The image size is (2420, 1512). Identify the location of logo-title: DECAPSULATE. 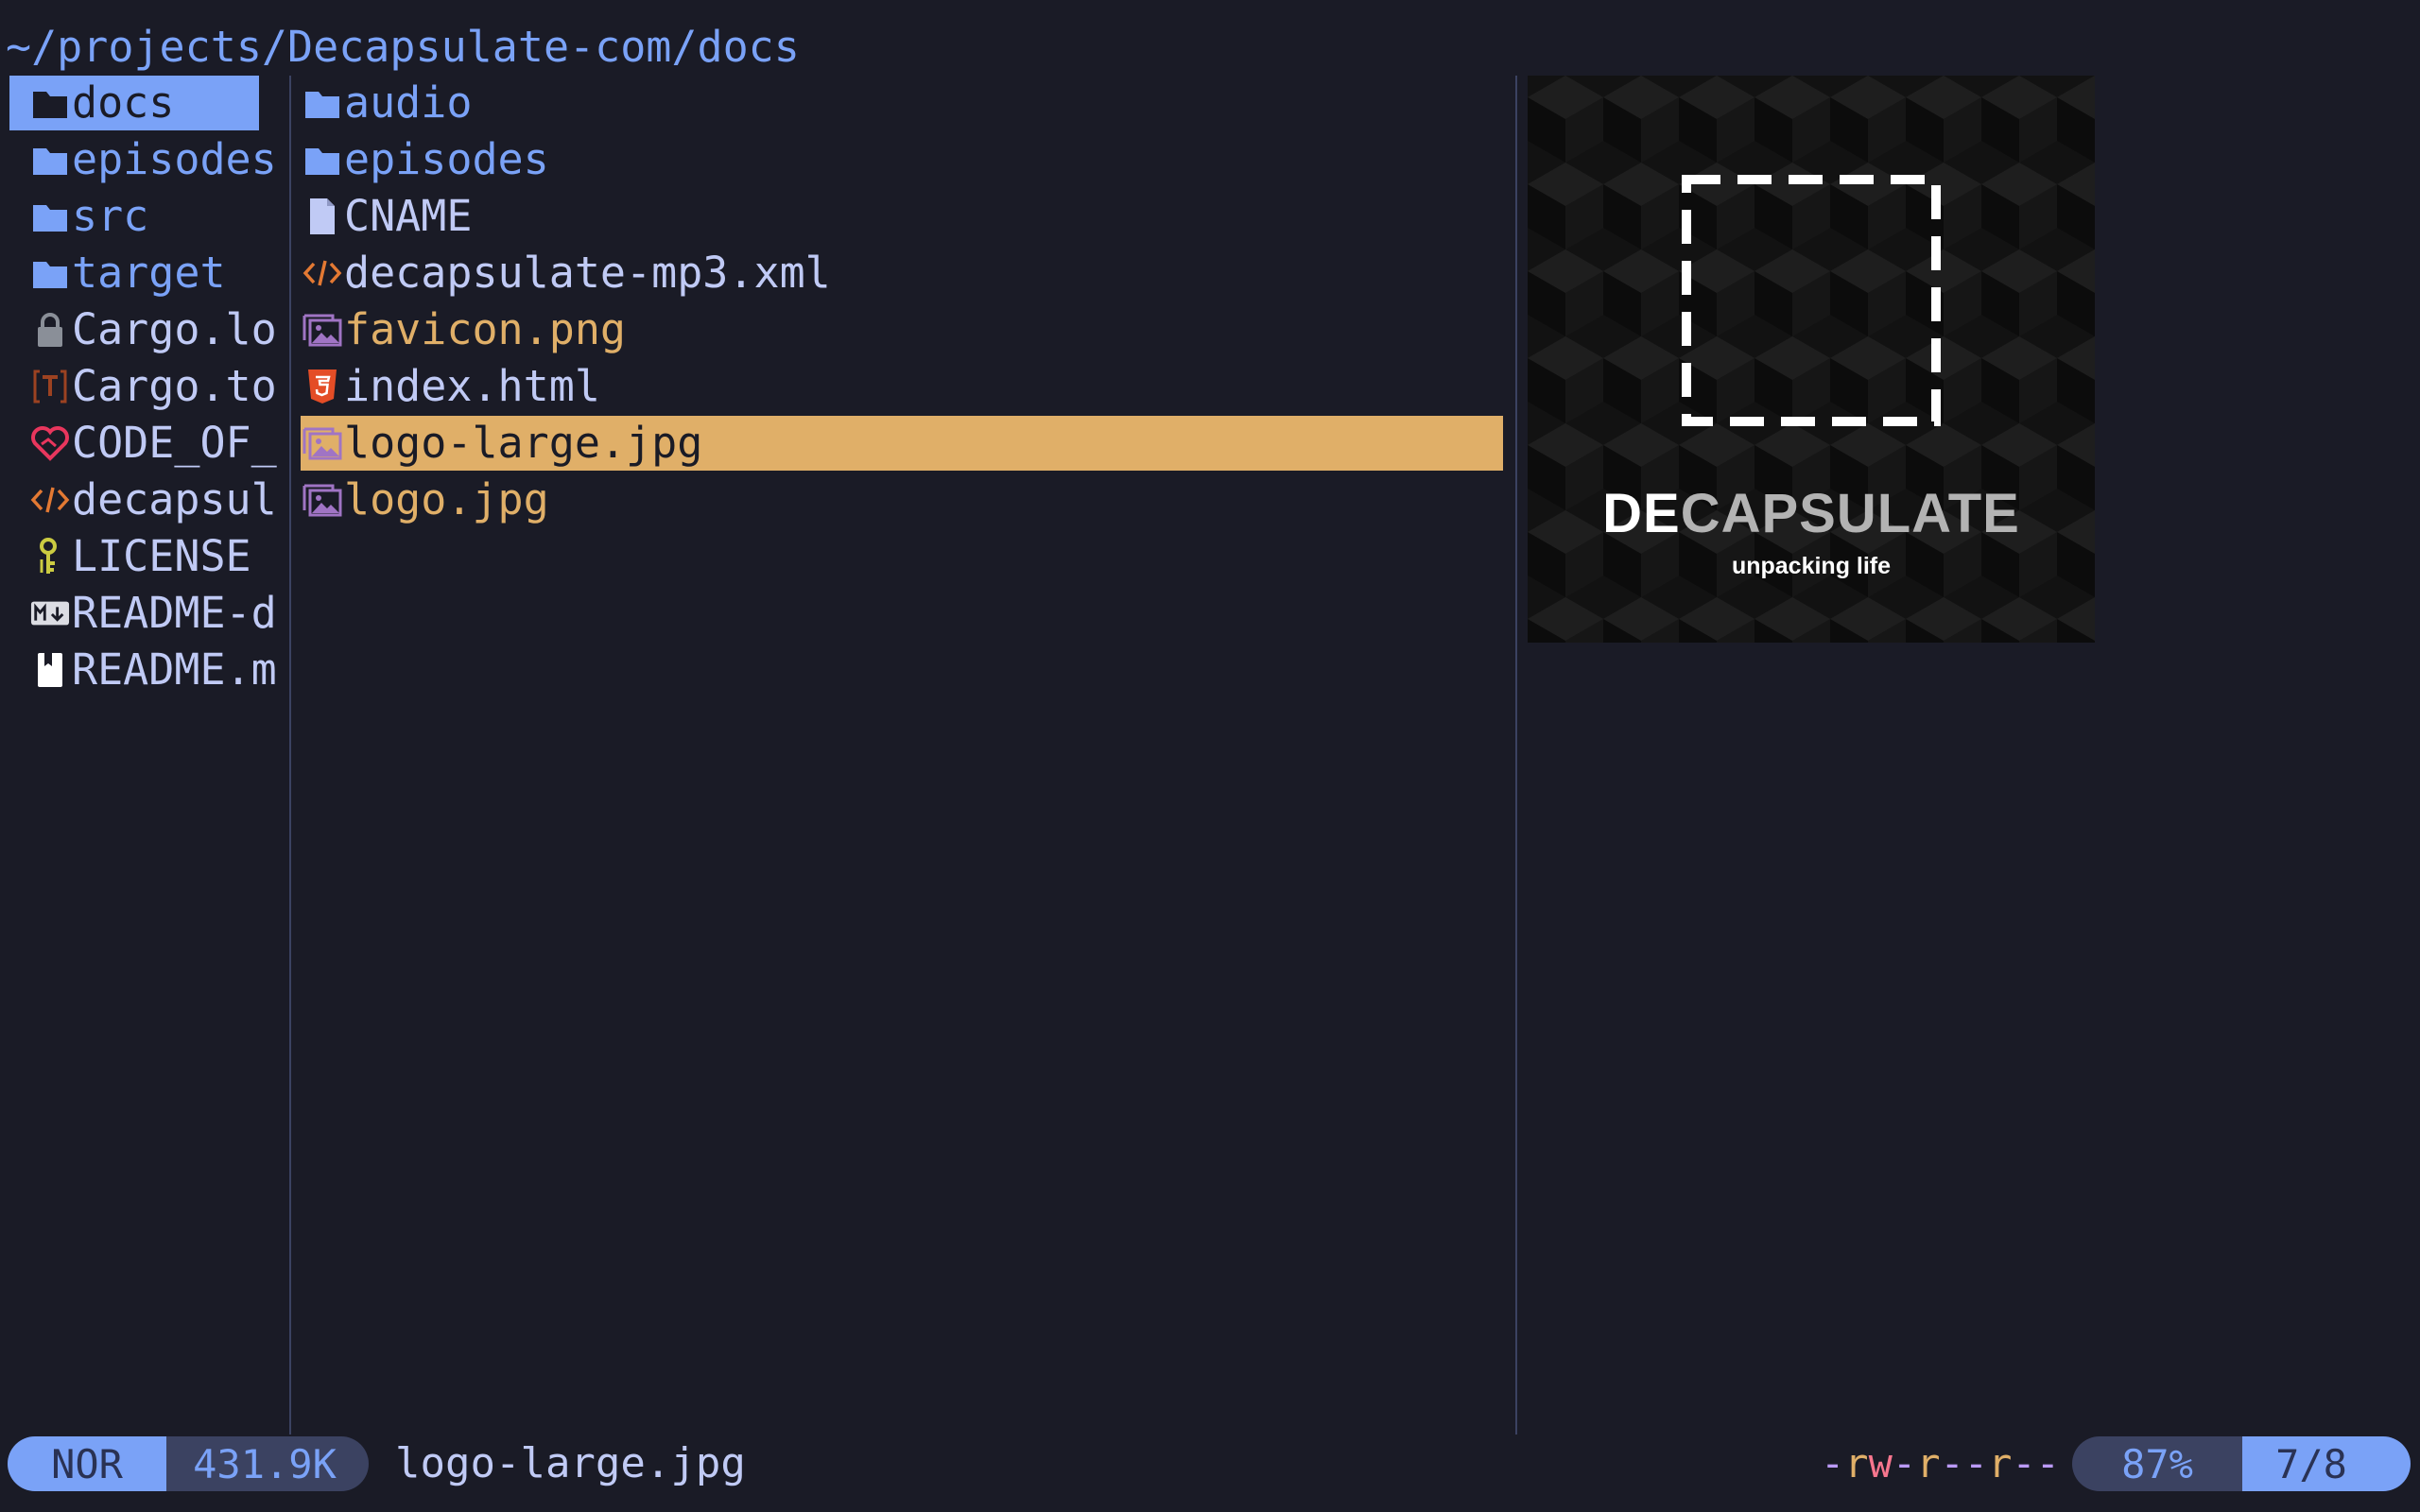
(1811, 513).